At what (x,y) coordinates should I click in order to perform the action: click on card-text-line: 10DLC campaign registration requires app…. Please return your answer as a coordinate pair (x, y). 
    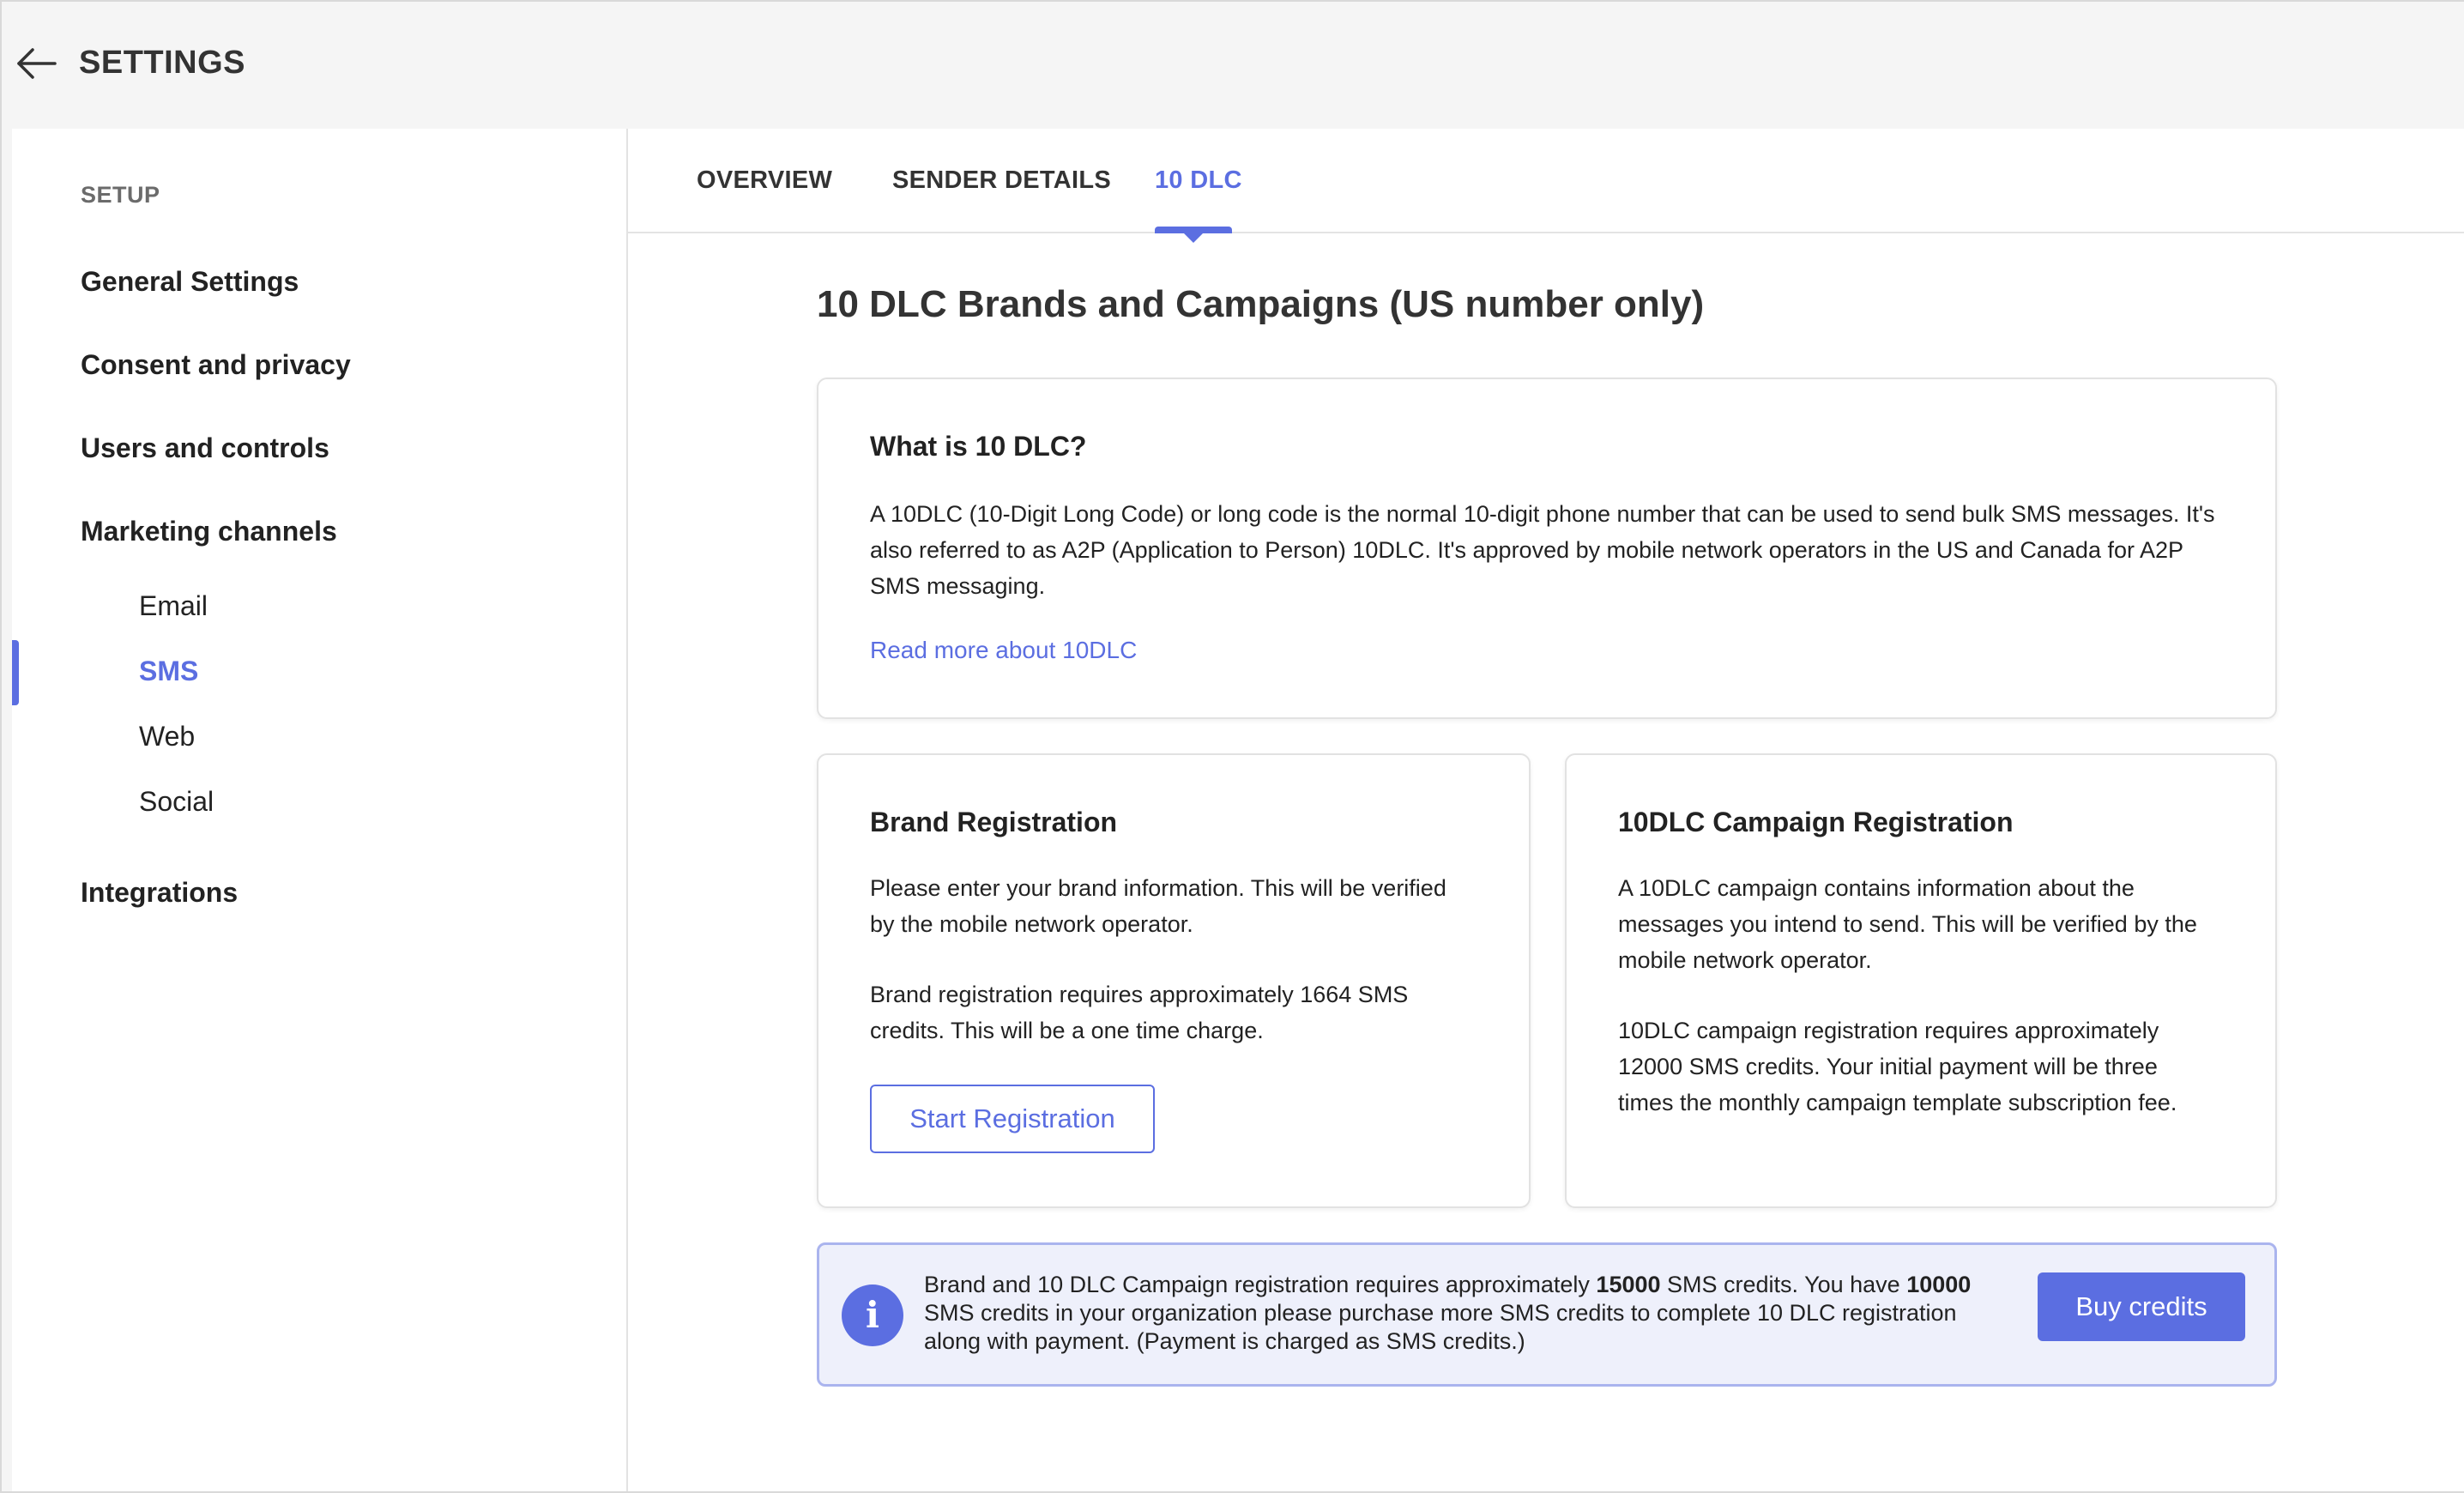
    Looking at the image, I should click on (1888, 1030).